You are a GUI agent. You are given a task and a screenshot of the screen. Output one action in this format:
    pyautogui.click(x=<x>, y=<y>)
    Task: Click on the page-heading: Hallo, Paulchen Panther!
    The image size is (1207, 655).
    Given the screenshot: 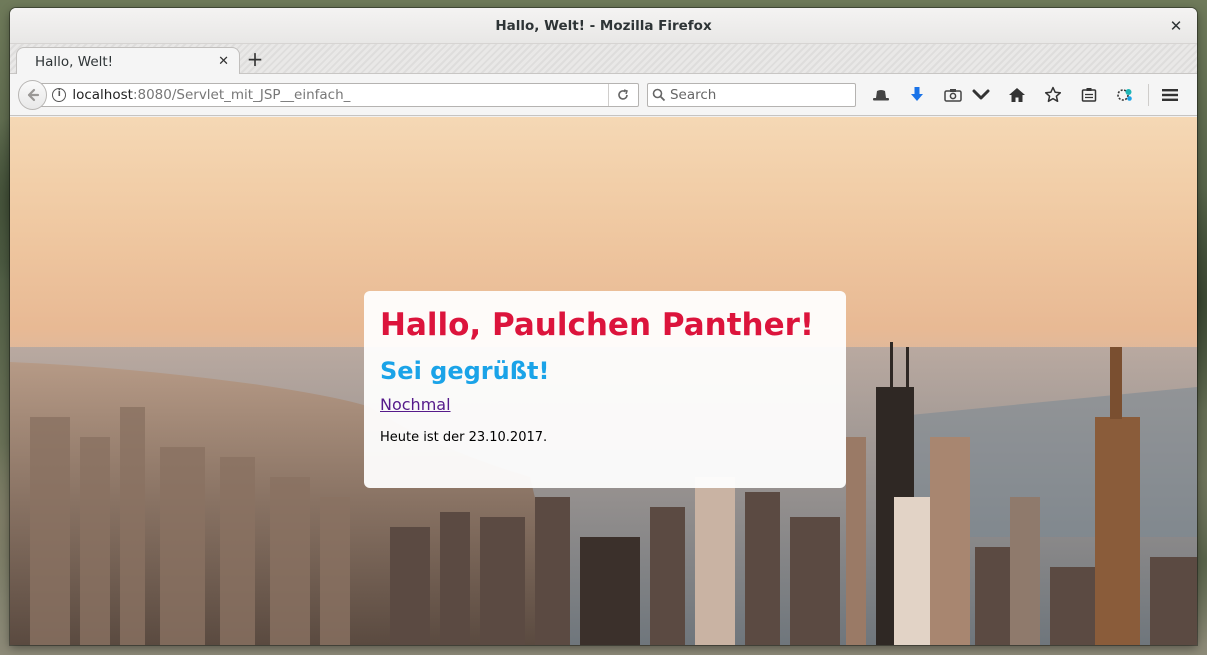 What is the action you would take?
    pyautogui.click(x=597, y=325)
    